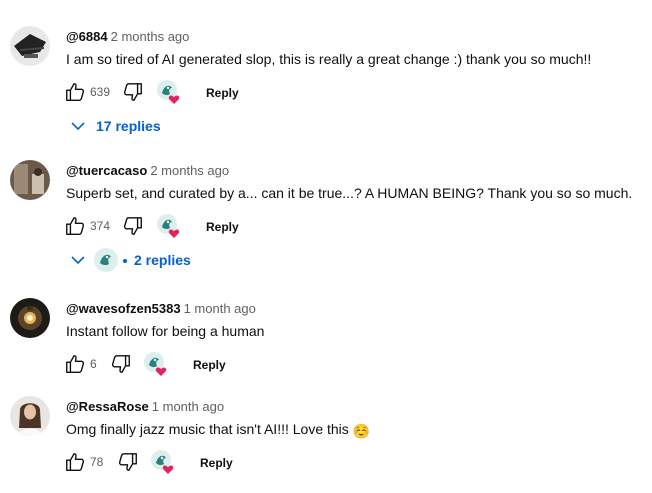  What do you see at coordinates (106, 170) in the screenshot?
I see `comment-author: @tuercacaso` at bounding box center [106, 170].